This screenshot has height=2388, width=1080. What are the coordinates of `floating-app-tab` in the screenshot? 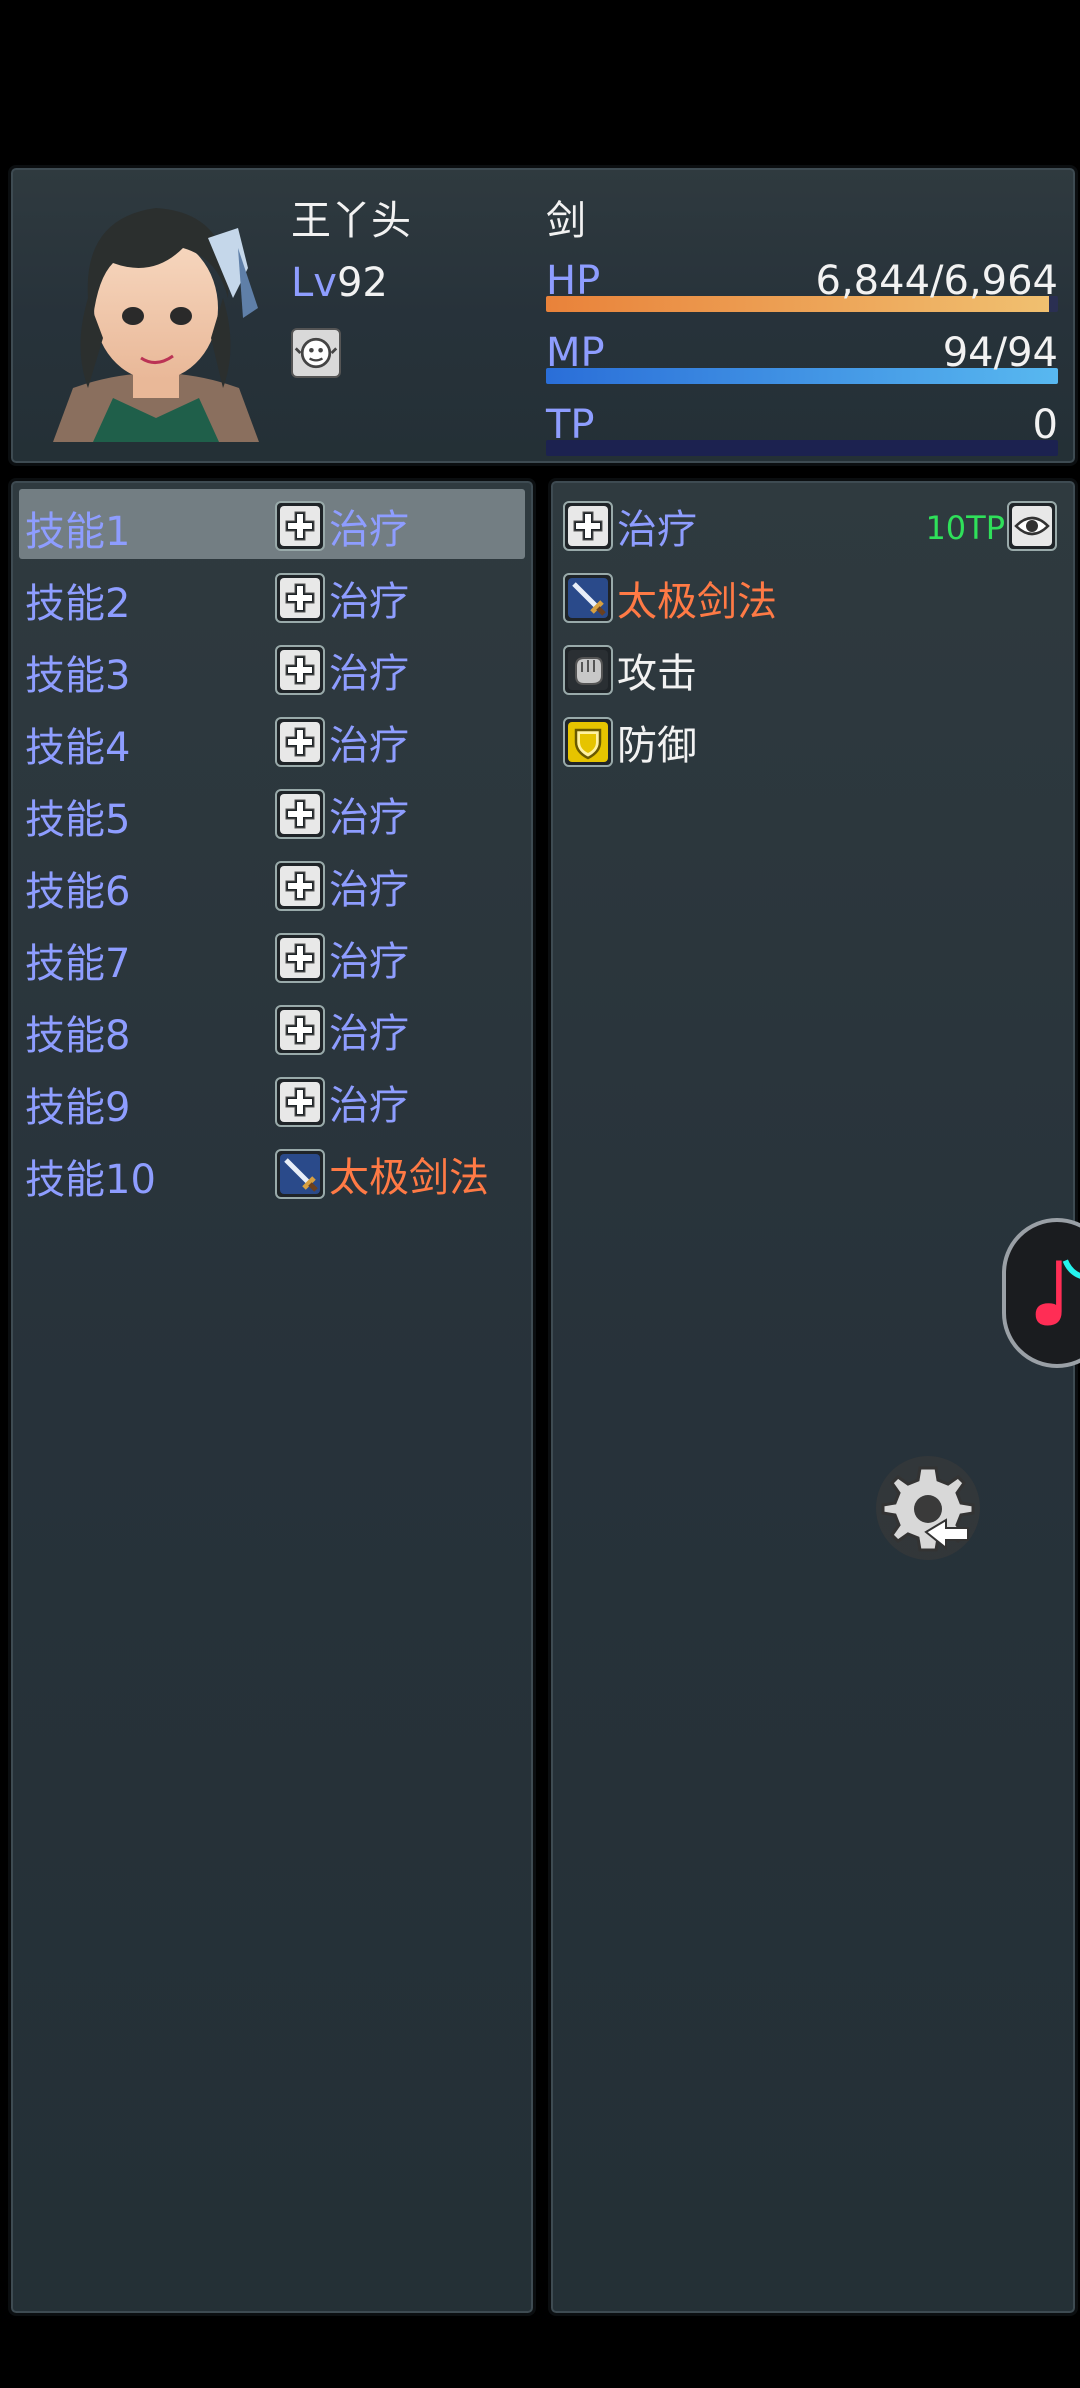 It's located at (1041, 1293).